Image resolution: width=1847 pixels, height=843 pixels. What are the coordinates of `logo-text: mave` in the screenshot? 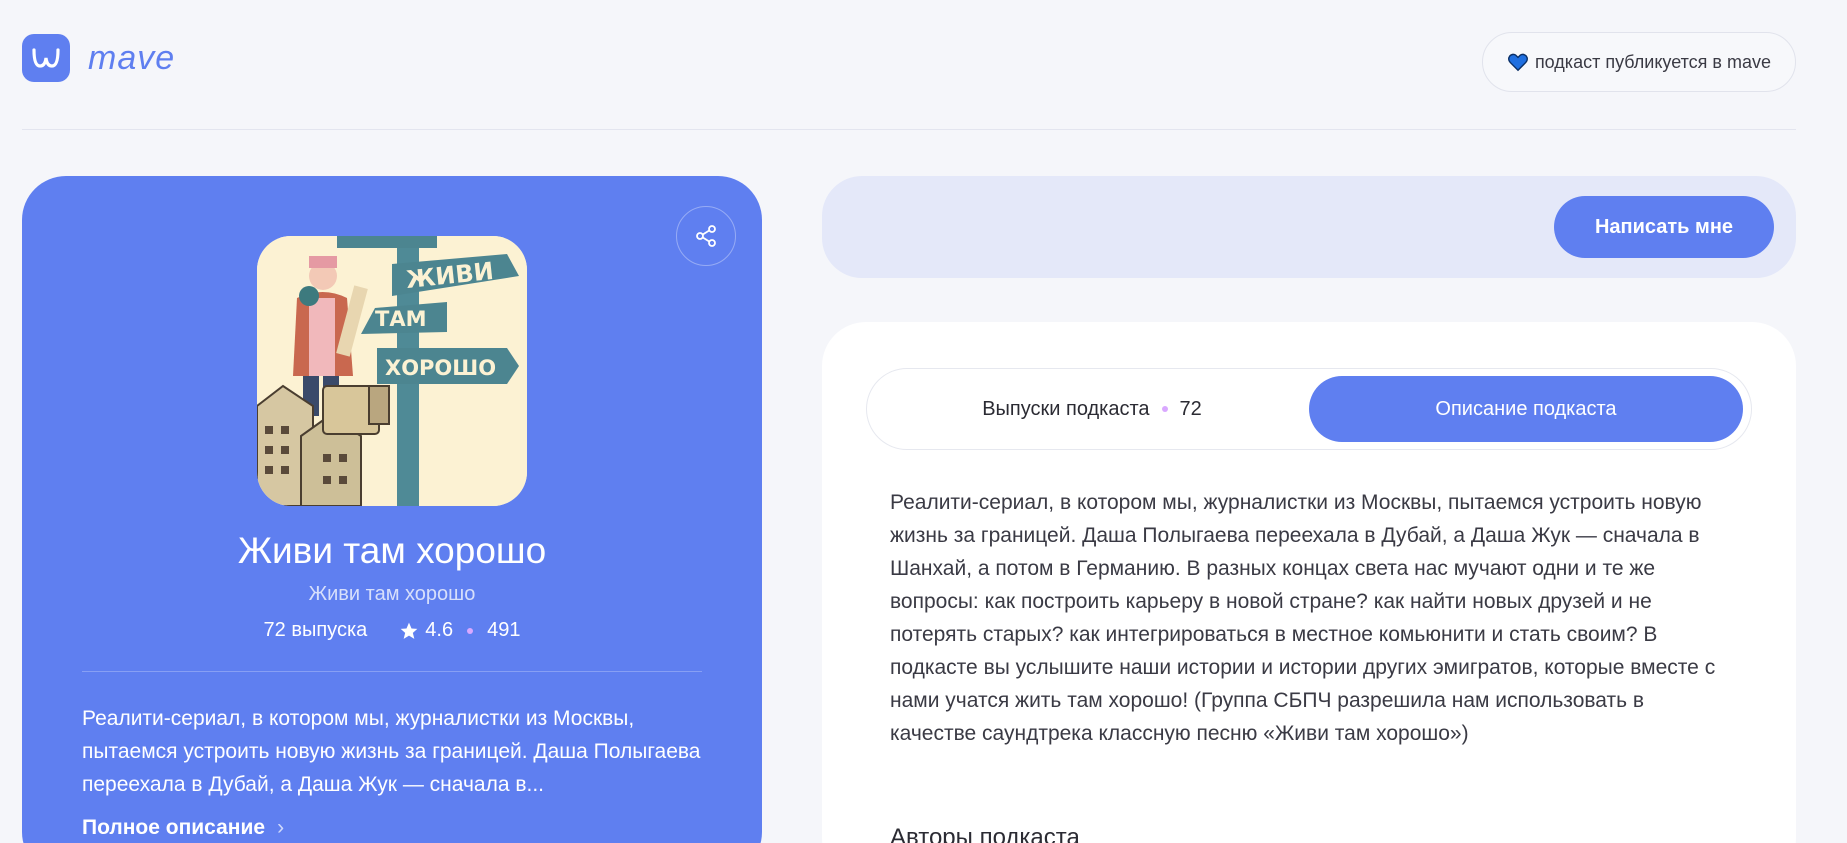 It's located at (132, 57).